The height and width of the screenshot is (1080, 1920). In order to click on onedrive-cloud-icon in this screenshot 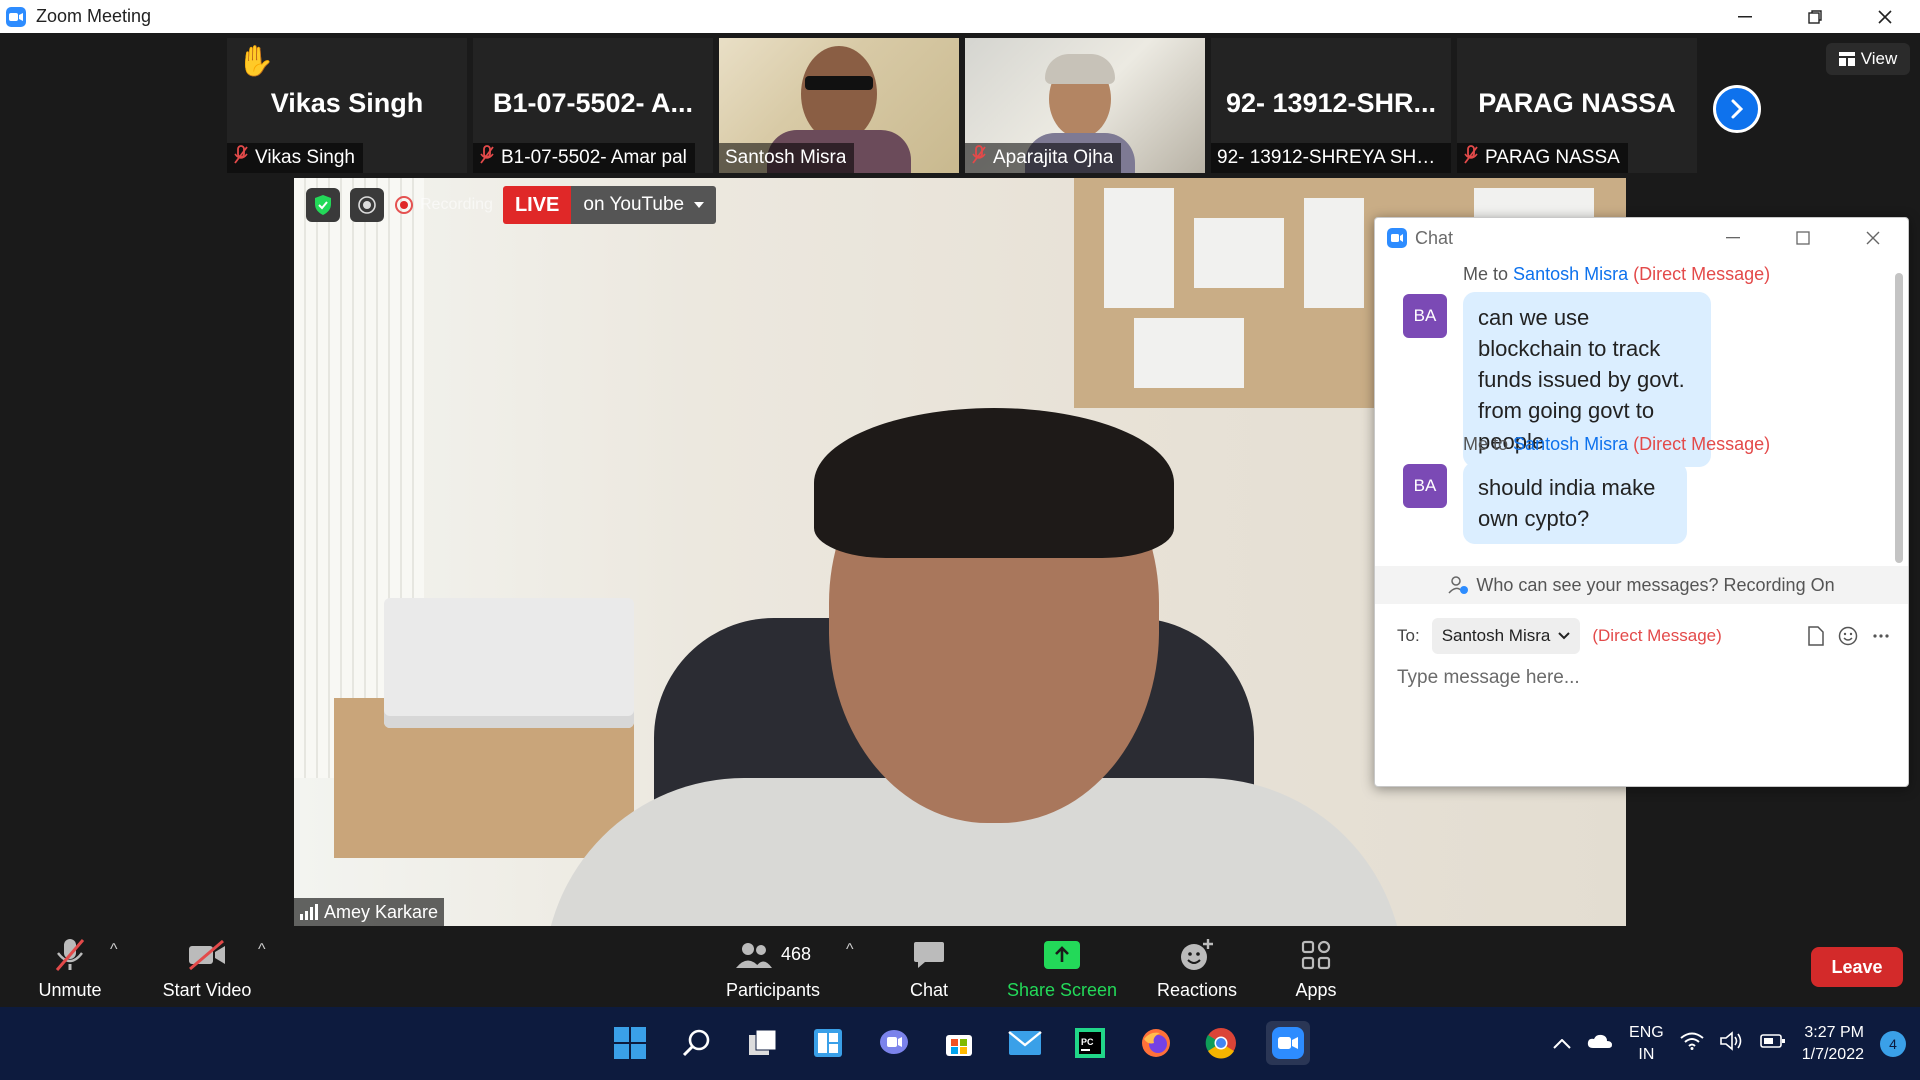, I will do `click(1600, 1043)`.